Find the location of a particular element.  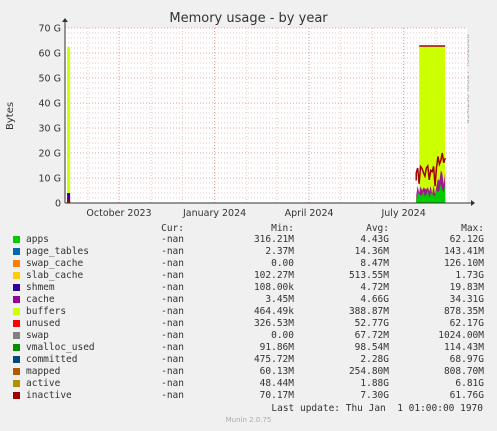

legend-avg-value: 7.30G is located at coordinates (374, 395).